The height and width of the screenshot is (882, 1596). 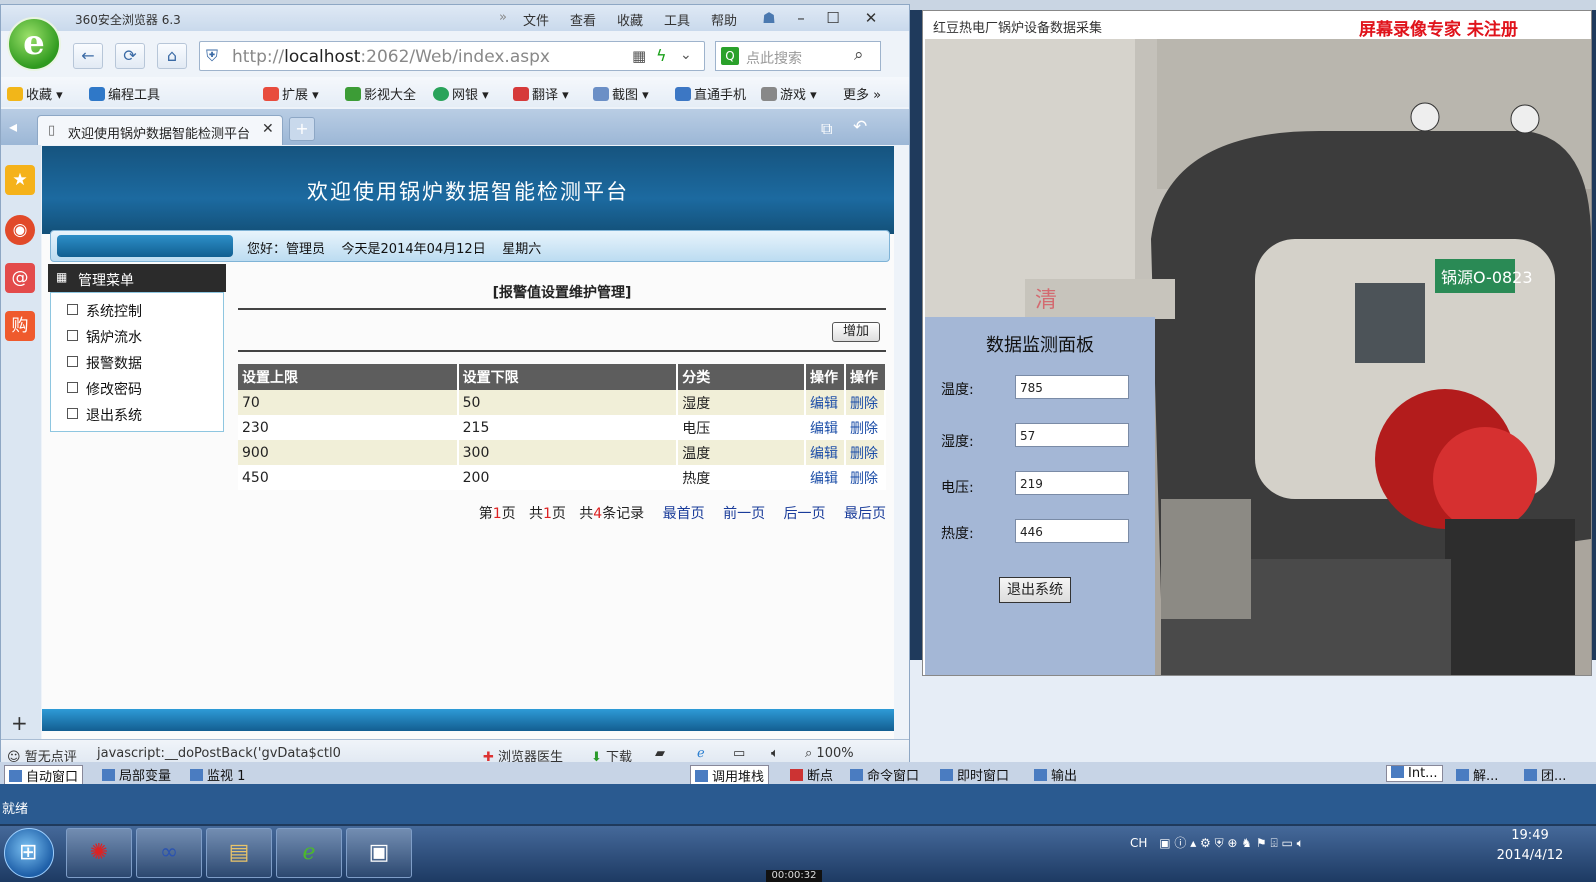 I want to click on table-header-row: 设置上限 设置下限 分类 操作 操作, so click(x=561, y=377).